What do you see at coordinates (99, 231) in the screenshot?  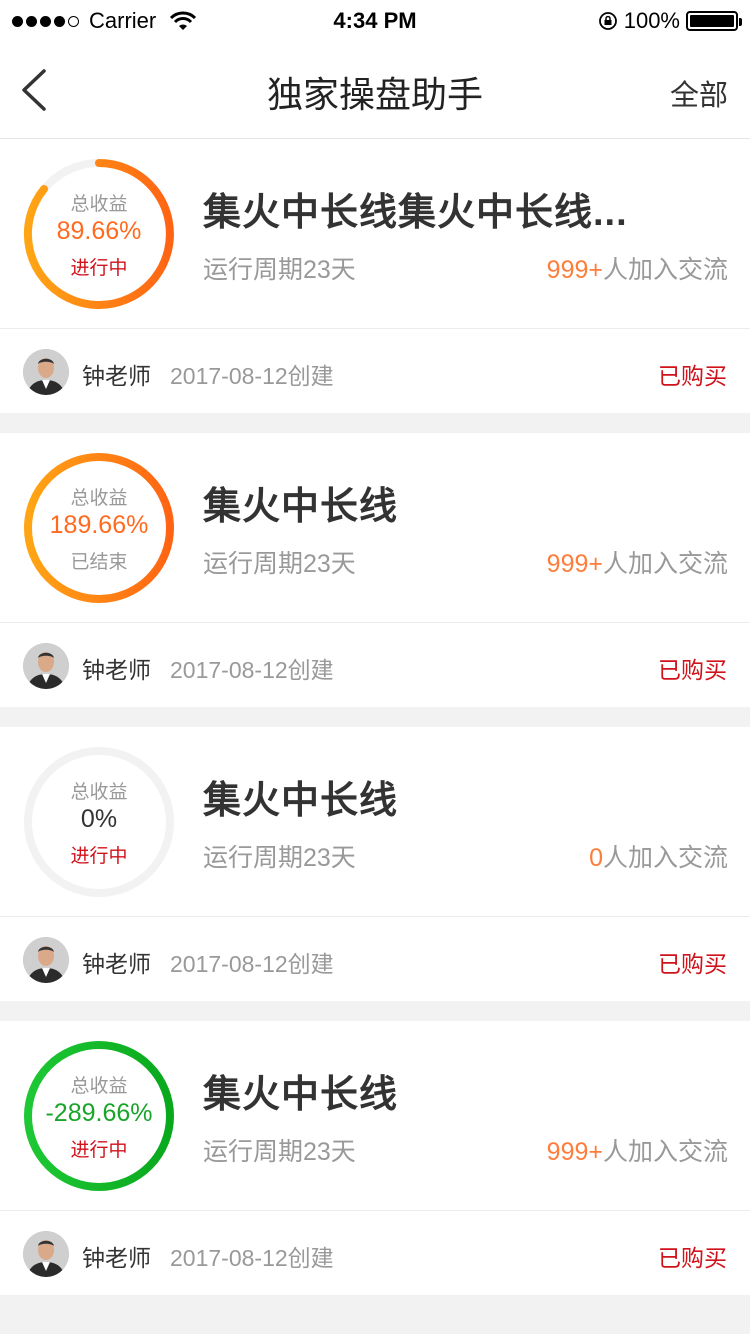 I see `return-value: 89.66%` at bounding box center [99, 231].